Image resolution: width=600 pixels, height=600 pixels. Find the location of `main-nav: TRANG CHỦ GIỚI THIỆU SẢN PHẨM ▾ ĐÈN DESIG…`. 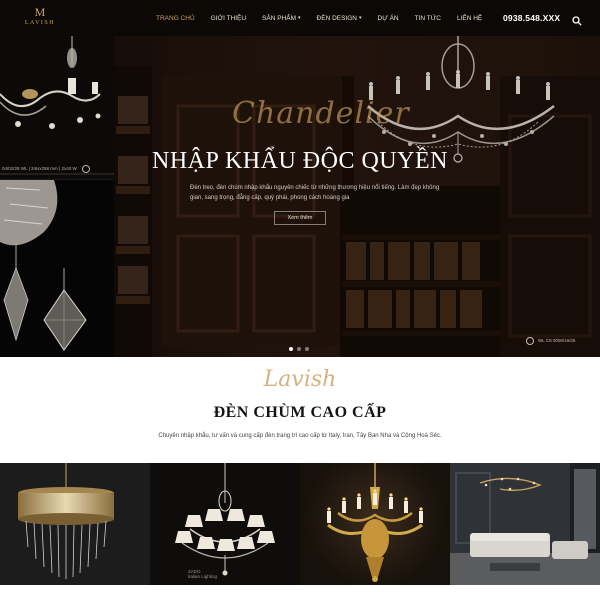

main-nav: TRANG CHỦ GIỚI THIỆU SẢN PHẨM ▾ ĐÈN DESIG… is located at coordinates (327, 18).